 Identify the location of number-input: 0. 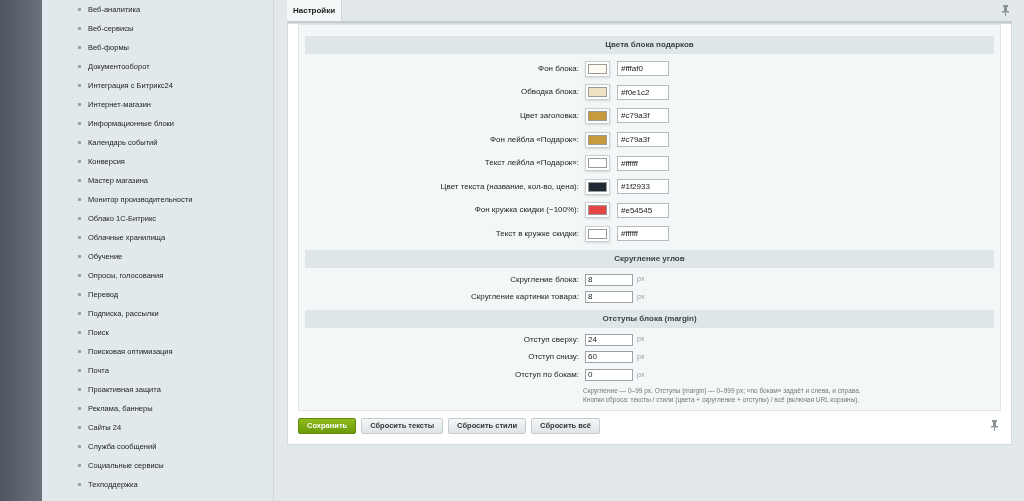
(609, 374).